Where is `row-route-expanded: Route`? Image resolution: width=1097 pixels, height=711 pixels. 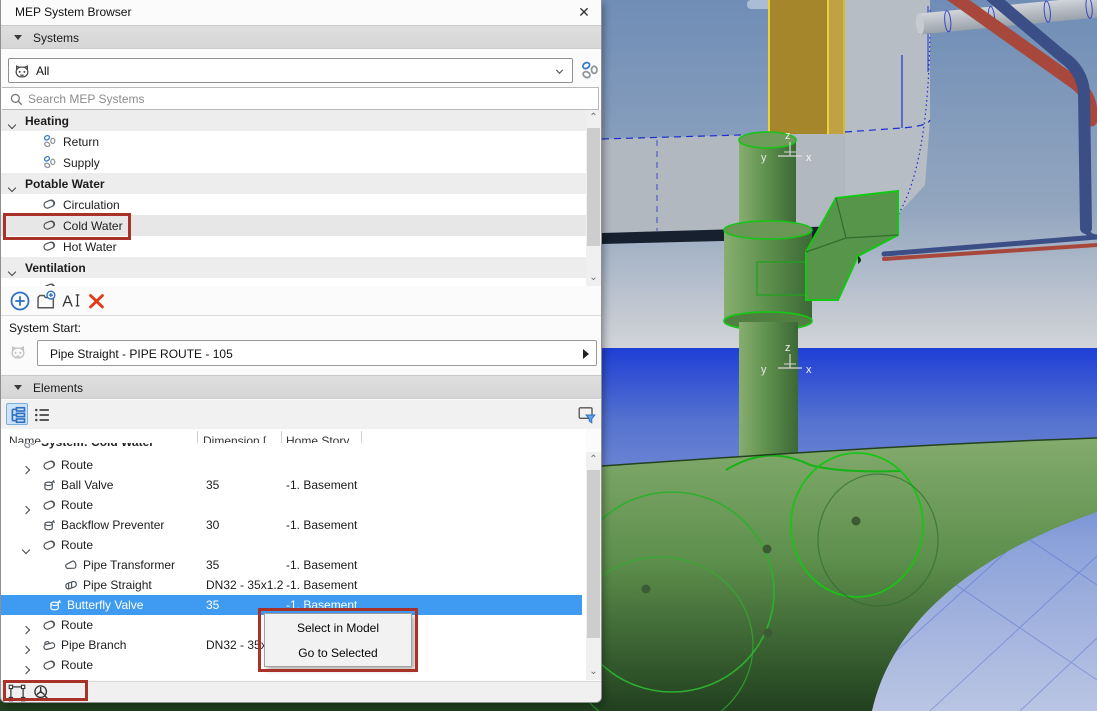 row-route-expanded: Route is located at coordinates (291, 545).